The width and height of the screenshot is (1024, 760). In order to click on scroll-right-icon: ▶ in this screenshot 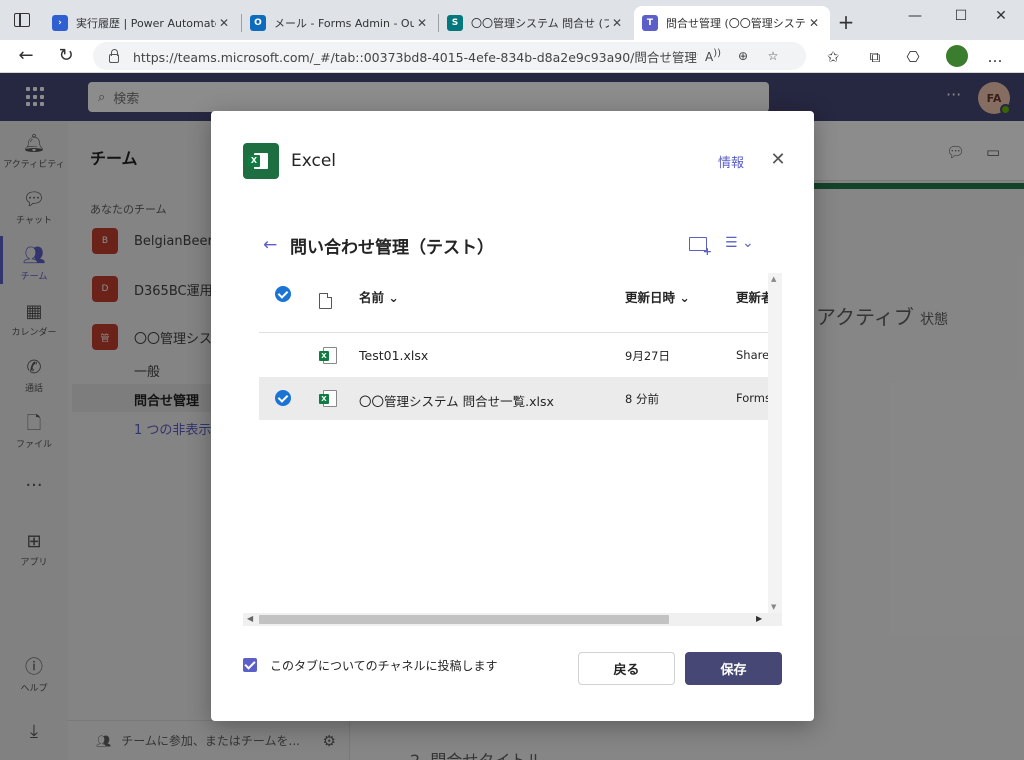, I will do `click(759, 618)`.